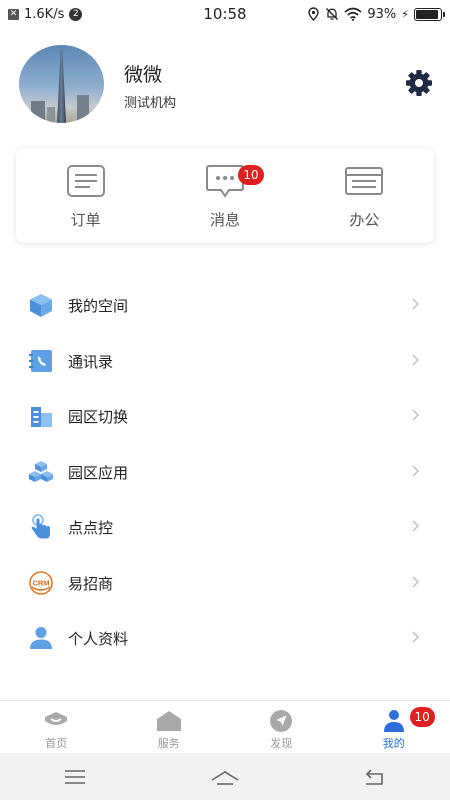 The width and height of the screenshot is (450, 800). What do you see at coordinates (41, 417) in the screenshot?
I see `building-icon` at bounding box center [41, 417].